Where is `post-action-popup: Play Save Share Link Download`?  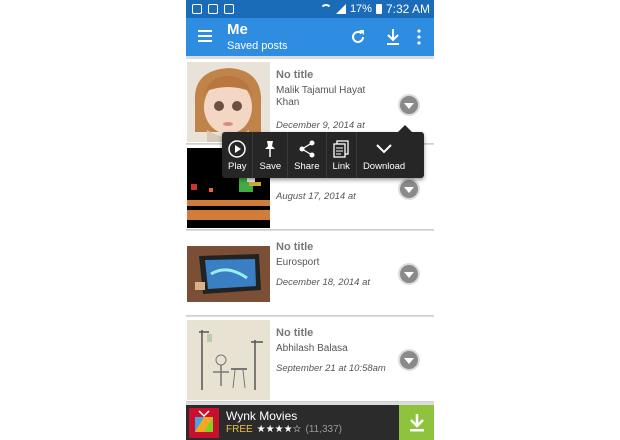
post-action-popup: Play Save Share Link Download is located at coordinates (323, 151).